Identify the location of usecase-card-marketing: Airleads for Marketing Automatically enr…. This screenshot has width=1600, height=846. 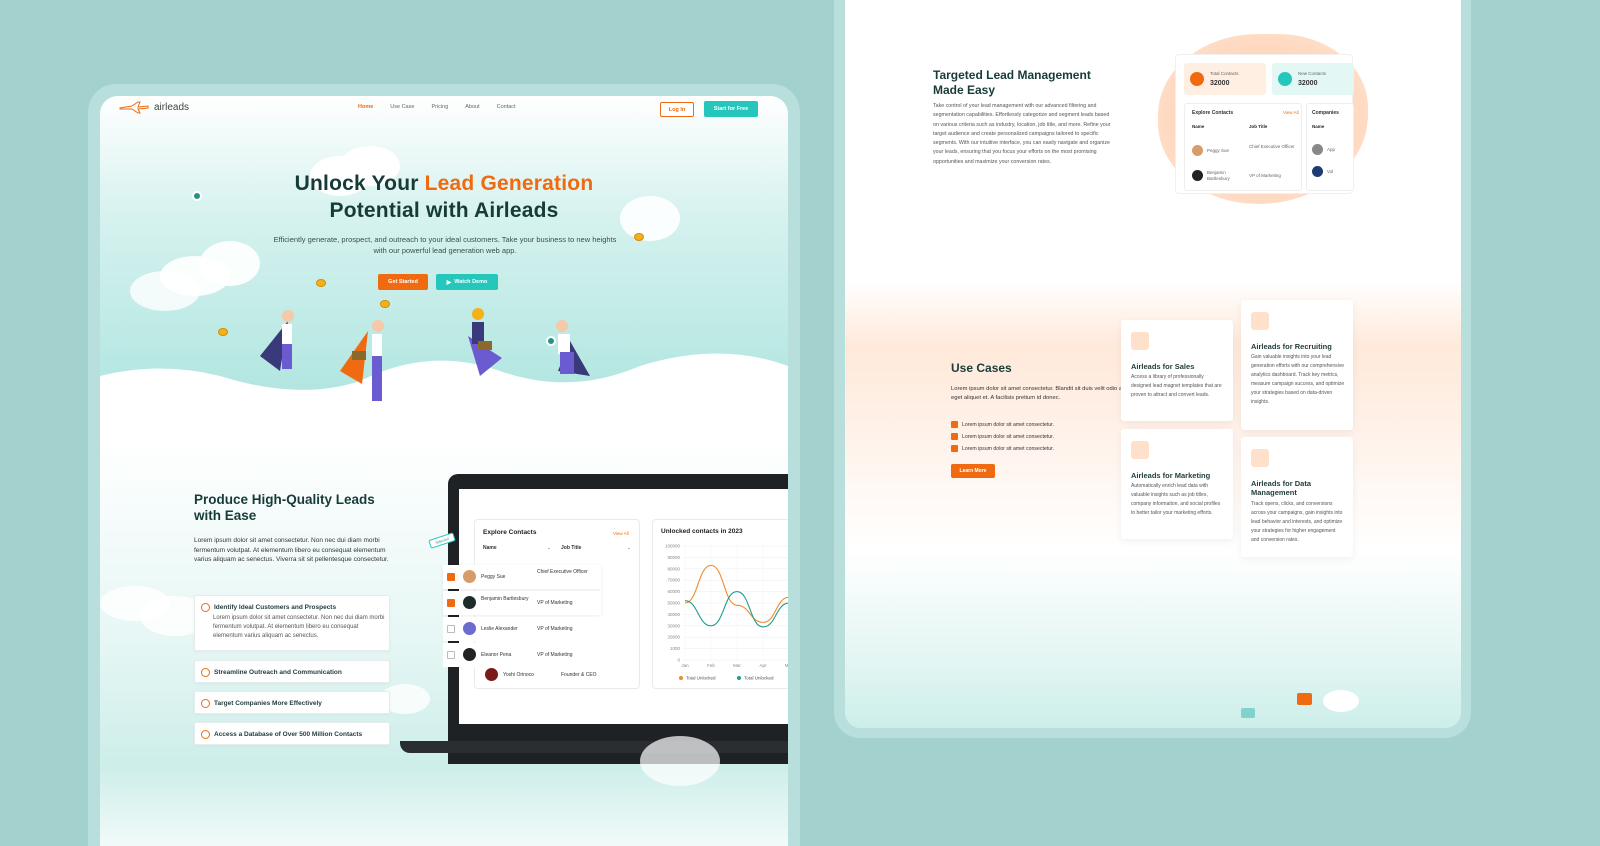
(1177, 484).